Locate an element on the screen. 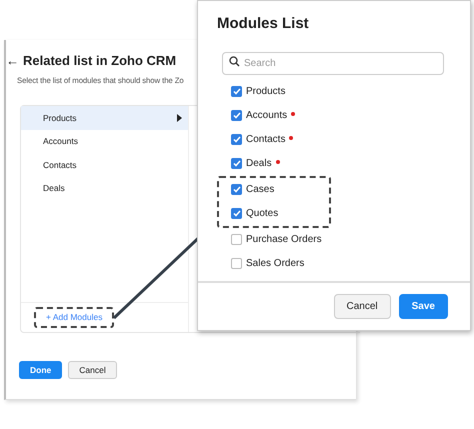 The height and width of the screenshot is (429, 474). module-row: Deals is located at coordinates (104, 188).